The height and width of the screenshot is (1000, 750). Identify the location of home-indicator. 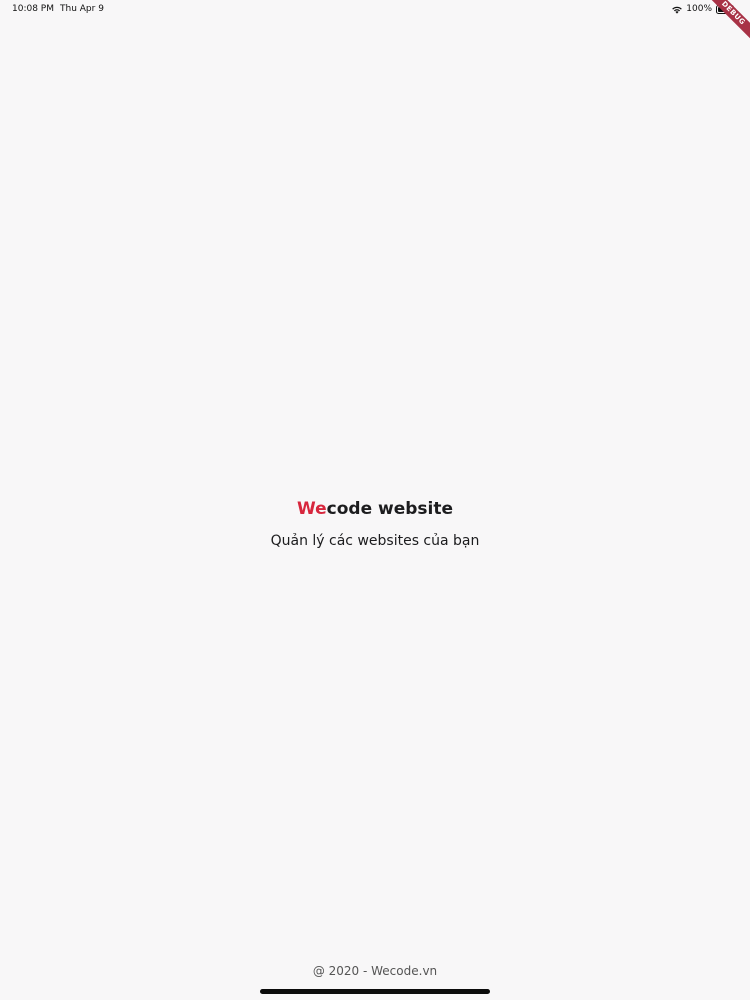
(375, 991).